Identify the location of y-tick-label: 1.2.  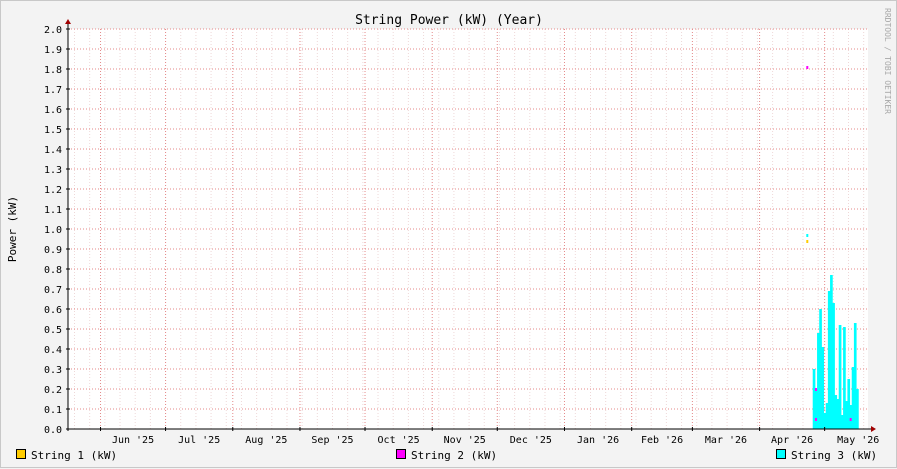
(53, 190).